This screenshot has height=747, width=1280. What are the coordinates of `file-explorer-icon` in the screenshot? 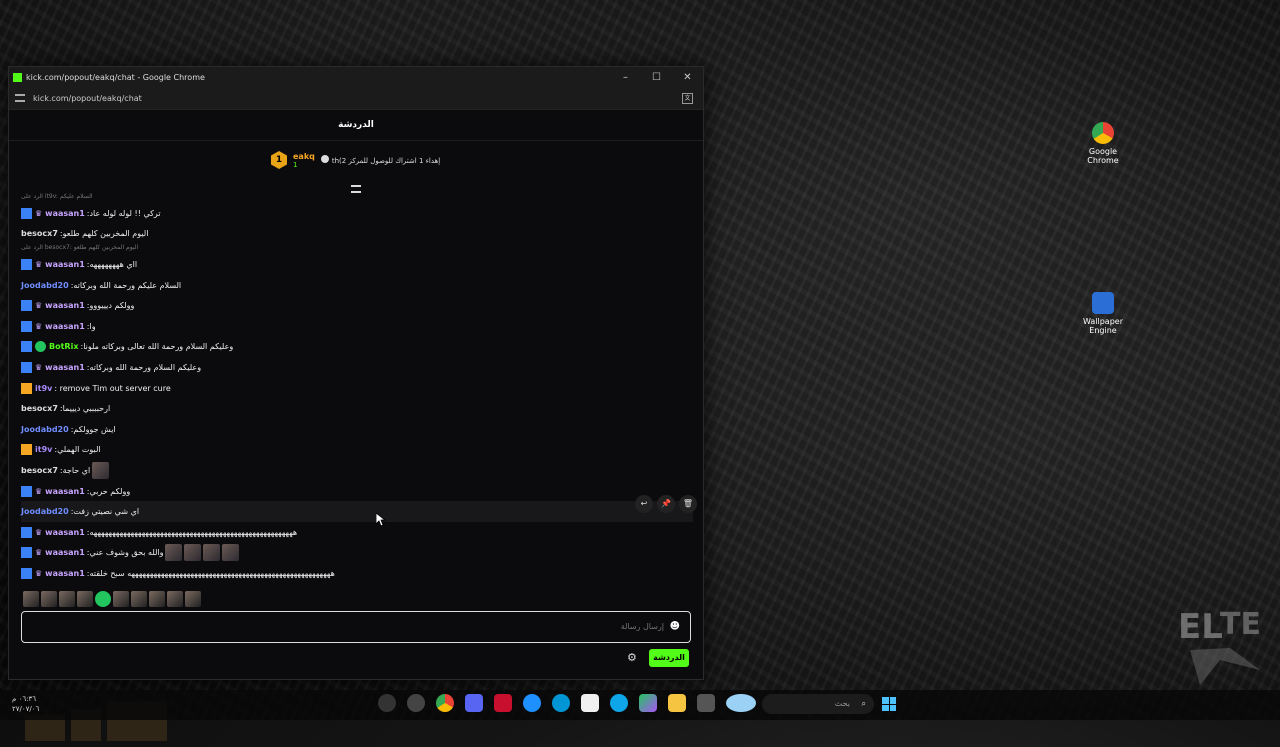 It's located at (677, 703).